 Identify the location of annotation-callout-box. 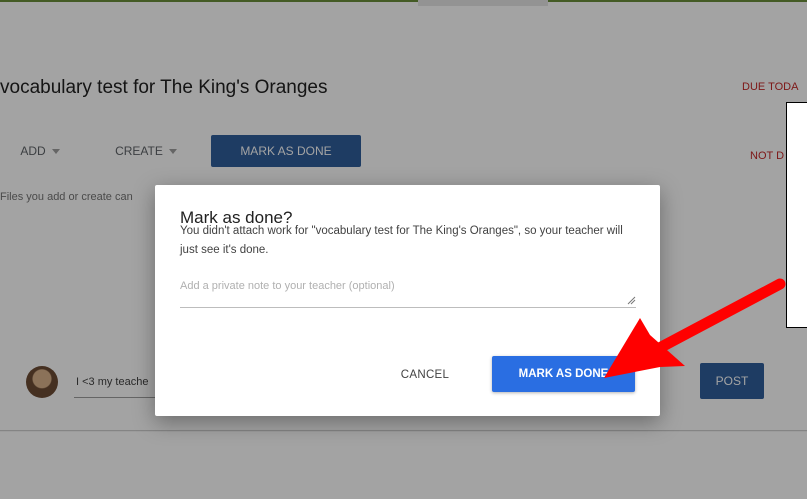
(796, 215).